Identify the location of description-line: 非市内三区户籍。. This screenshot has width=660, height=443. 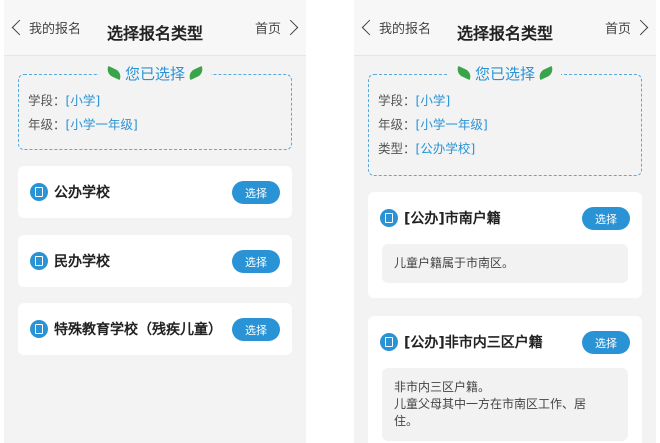
(442, 387).